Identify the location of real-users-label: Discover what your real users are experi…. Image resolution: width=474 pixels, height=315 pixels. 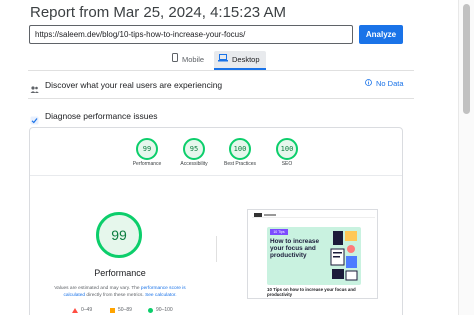
(134, 85).